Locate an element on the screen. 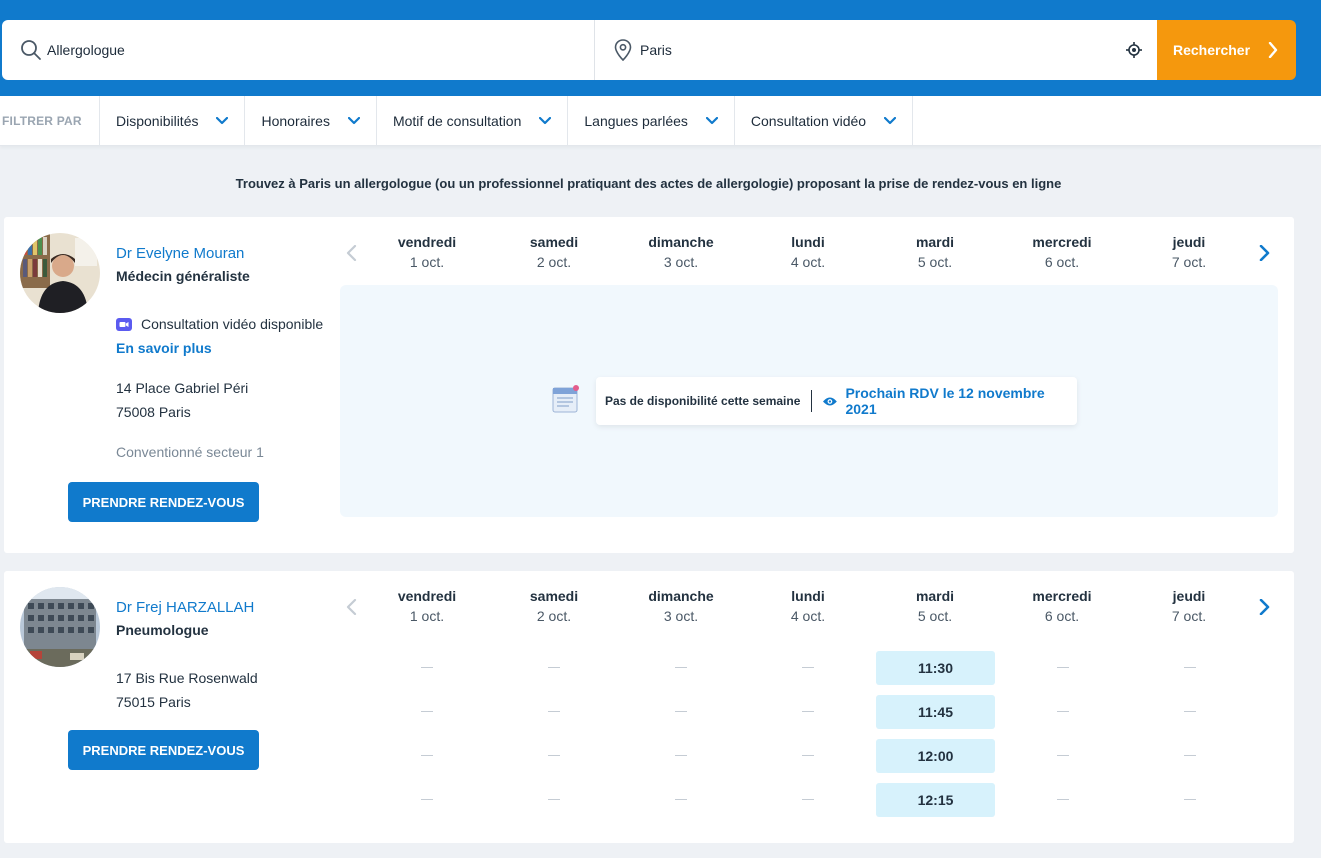 This screenshot has height=858, width=1321. filter-label-text: Motif de consultation is located at coordinates (457, 121).